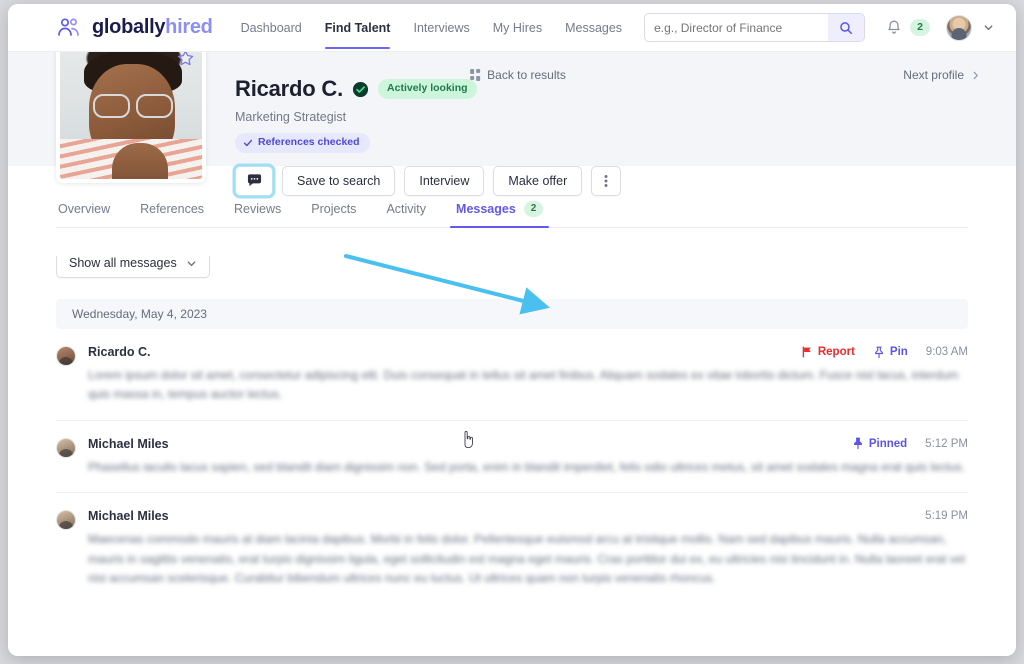 Image resolution: width=1024 pixels, height=664 pixels. I want to click on message-date-group: Wednesday, May 4, 2023, so click(512, 314).